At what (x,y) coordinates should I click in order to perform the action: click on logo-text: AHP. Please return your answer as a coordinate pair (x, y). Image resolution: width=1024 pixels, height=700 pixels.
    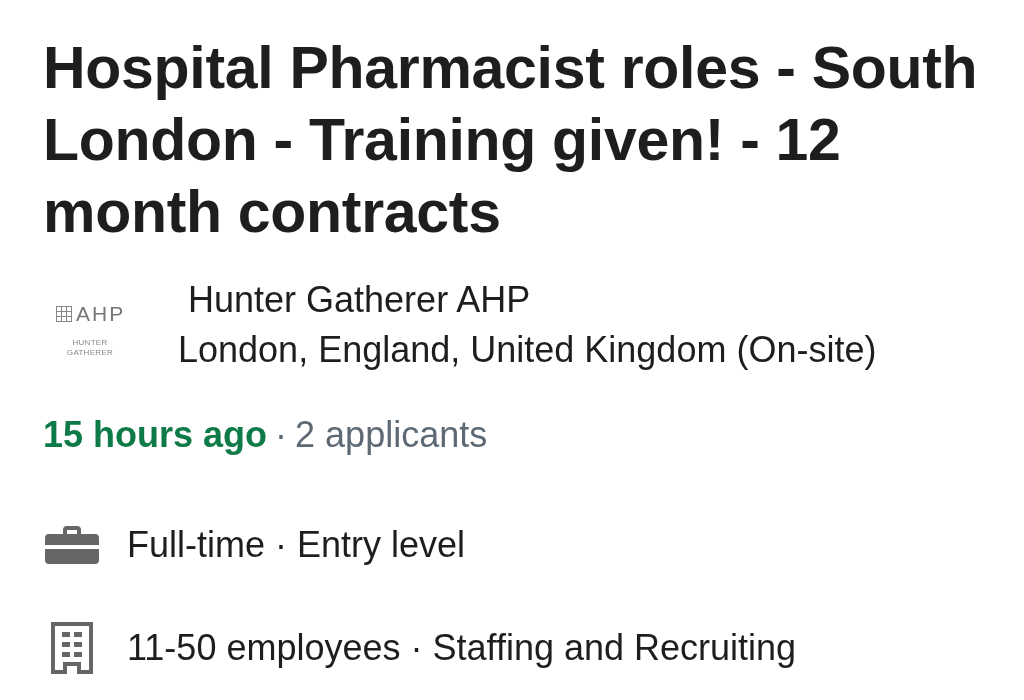
    Looking at the image, I should click on (101, 313).